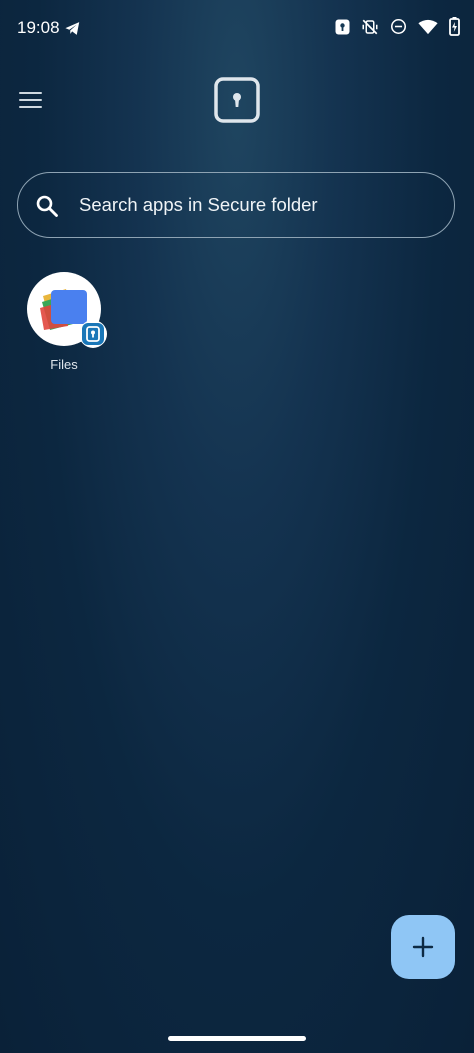  Describe the element at coordinates (237, 1038) in the screenshot. I see `gesture-navigation-handle` at that location.